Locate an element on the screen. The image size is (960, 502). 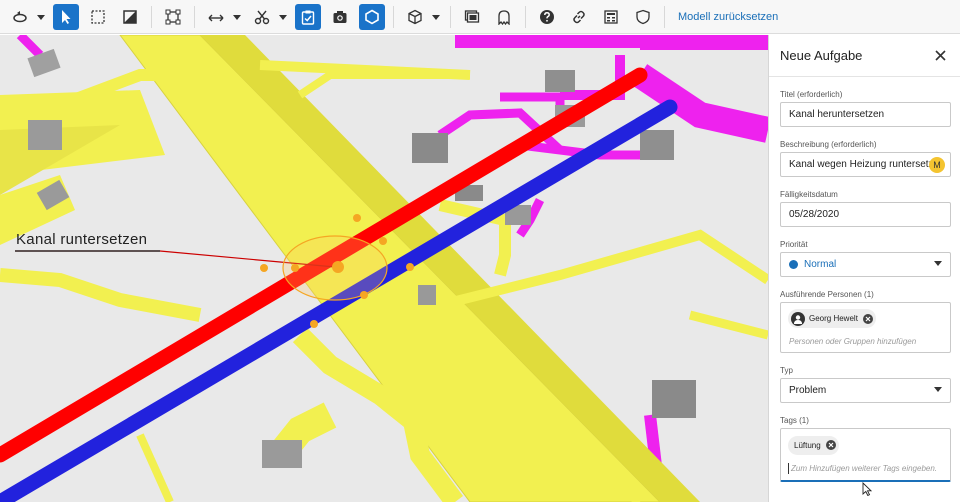
select-arrow-icon is located at coordinates (66, 16).